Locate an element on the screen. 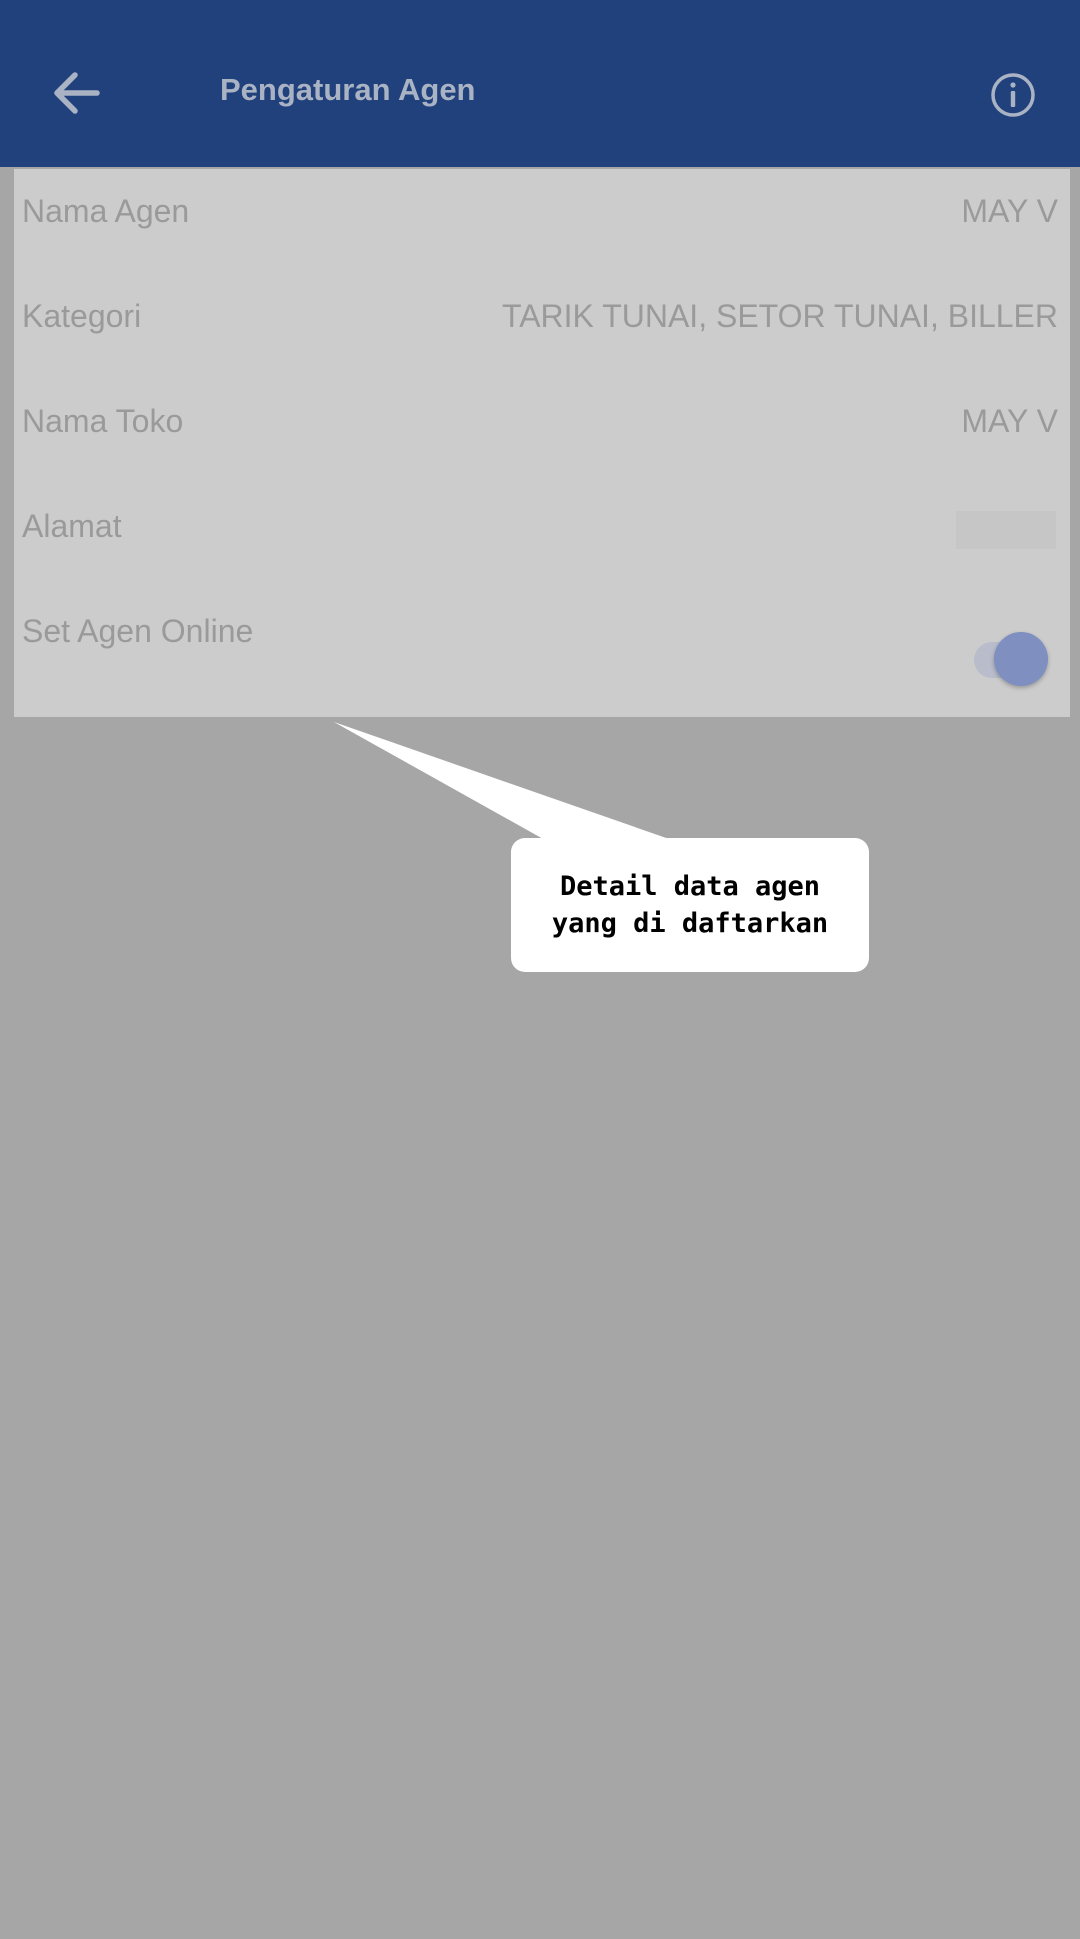  tutorial-callout: Detail data agen yang di daftarkan is located at coordinates (690, 905).